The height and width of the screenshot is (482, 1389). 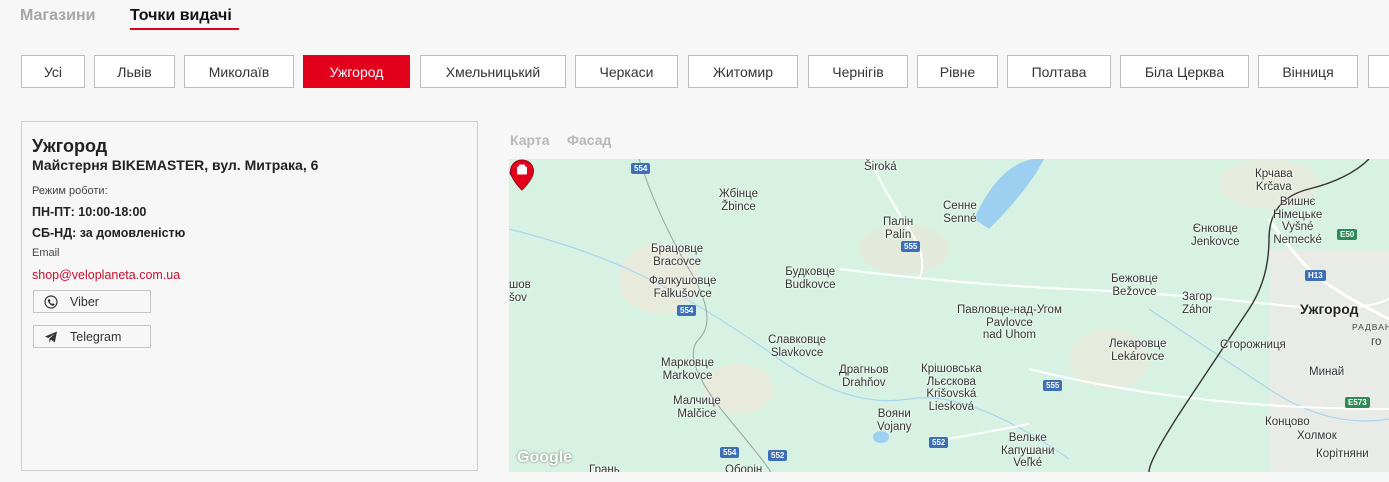 What do you see at coordinates (106, 275) in the screenshot?
I see `email-link: shop@veloplaneta.com.ua` at bounding box center [106, 275].